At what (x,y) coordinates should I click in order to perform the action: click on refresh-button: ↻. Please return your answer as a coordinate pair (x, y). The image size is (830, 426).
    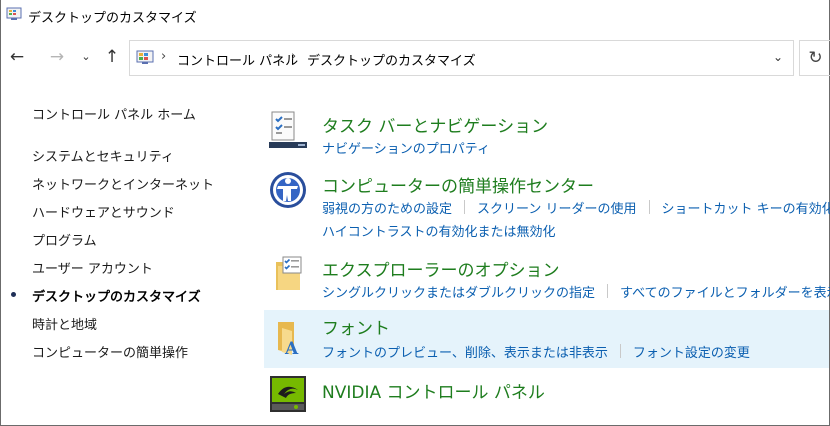
    Looking at the image, I should click on (814, 58).